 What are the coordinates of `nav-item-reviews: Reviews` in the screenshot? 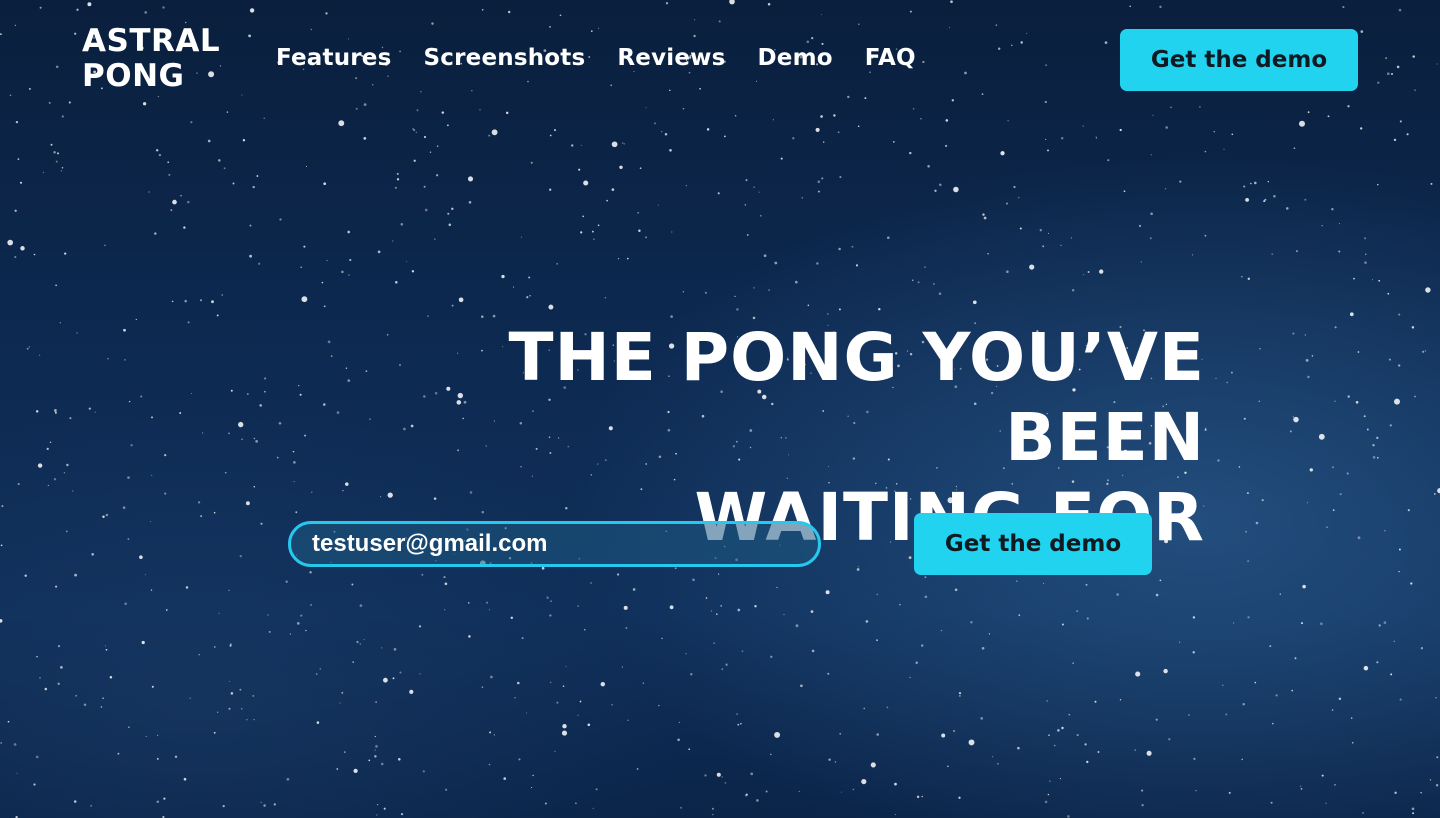 It's located at (671, 58).